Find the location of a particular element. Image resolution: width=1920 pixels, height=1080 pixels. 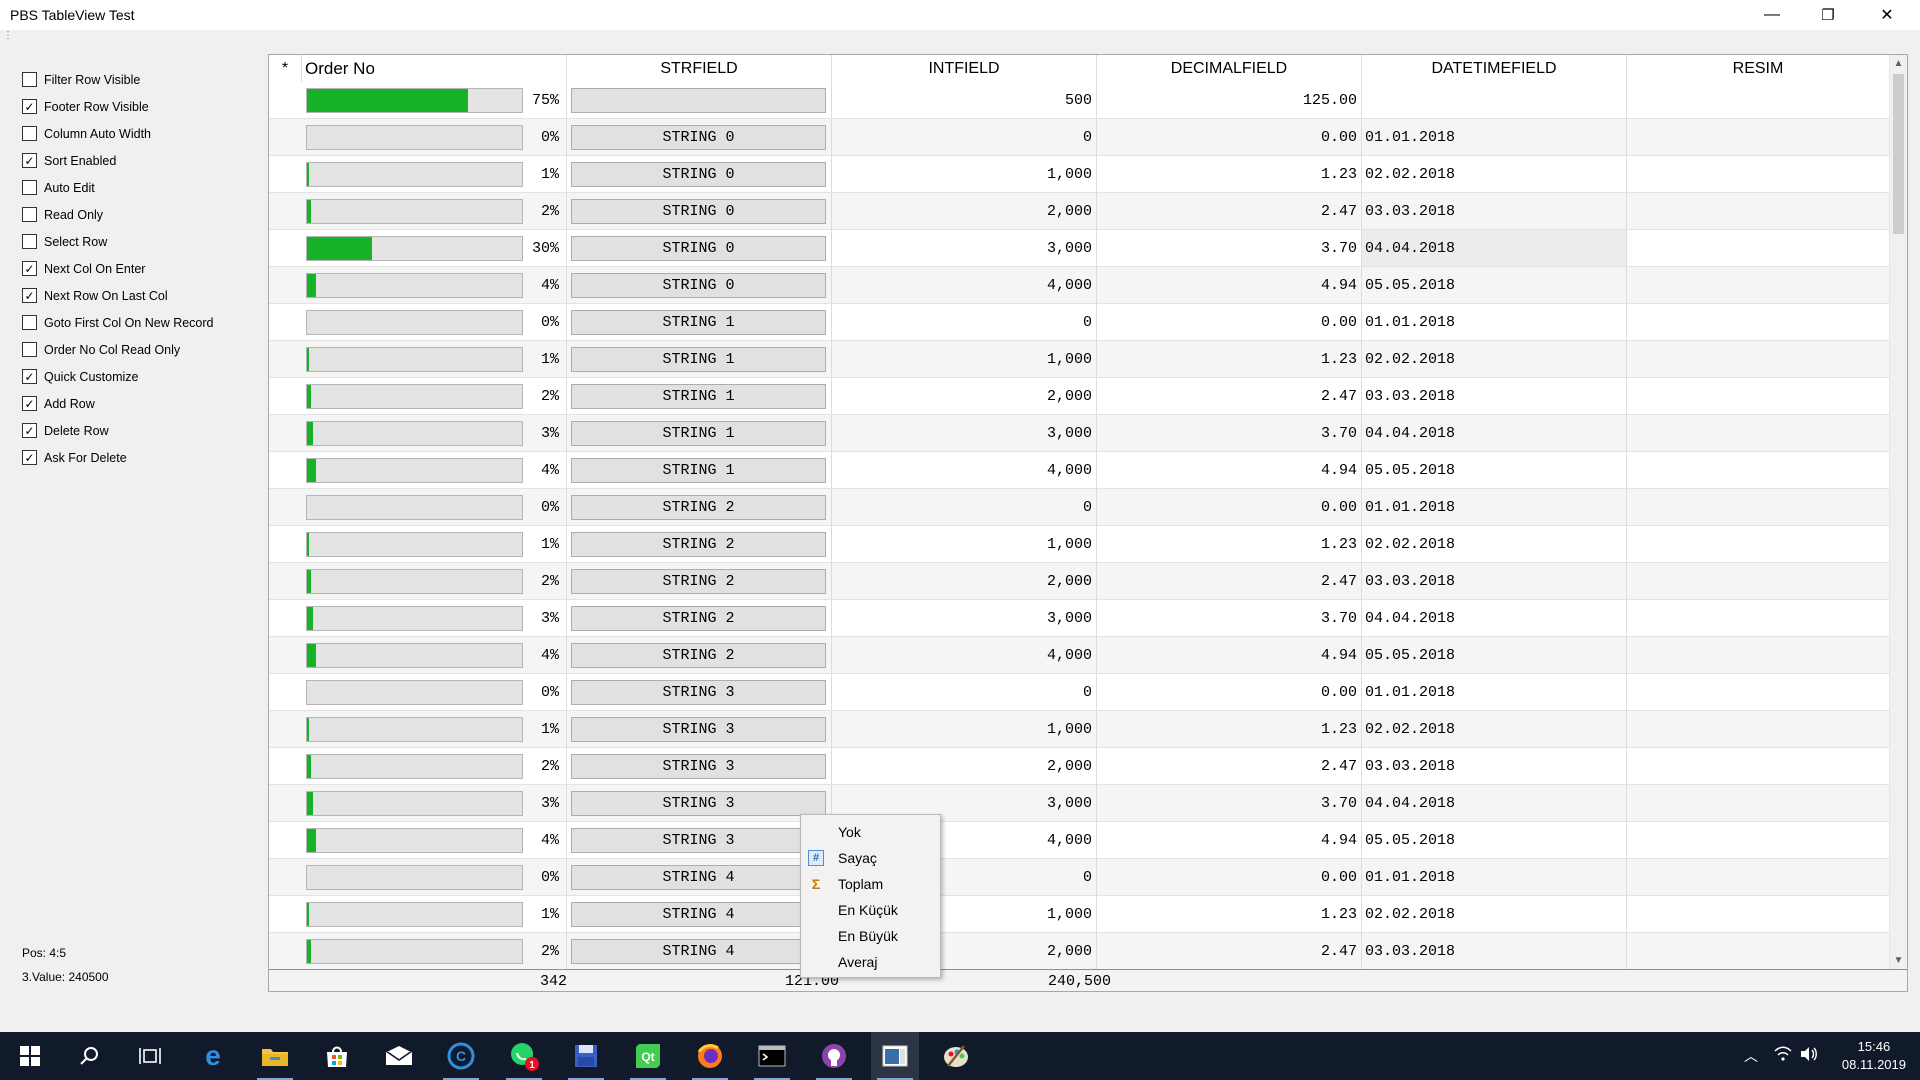

option-select-row: Select Row is located at coordinates (142, 241).